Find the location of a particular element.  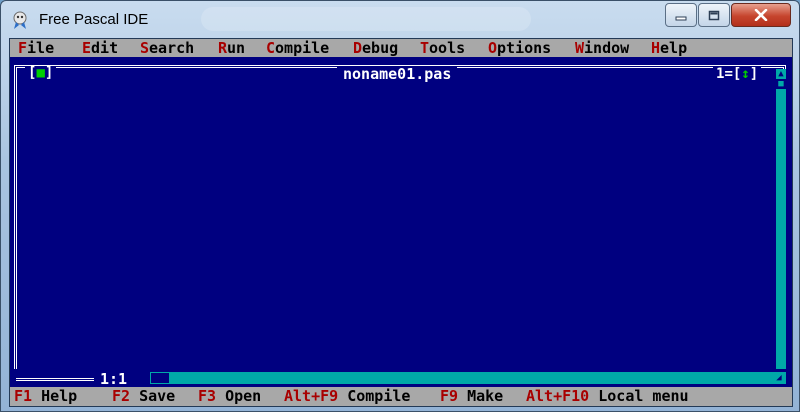

scroll-up-arrow-icon: ▲ is located at coordinates (781, 74).